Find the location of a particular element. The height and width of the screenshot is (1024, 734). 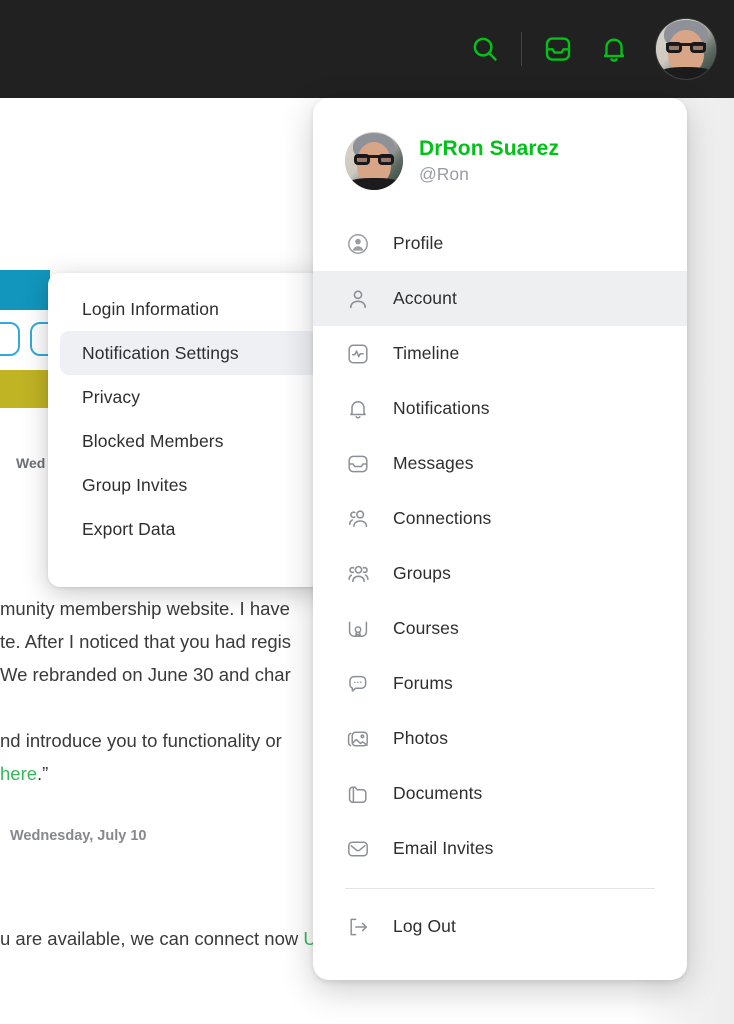

dropdown-item-photos: Photos is located at coordinates (500, 738).